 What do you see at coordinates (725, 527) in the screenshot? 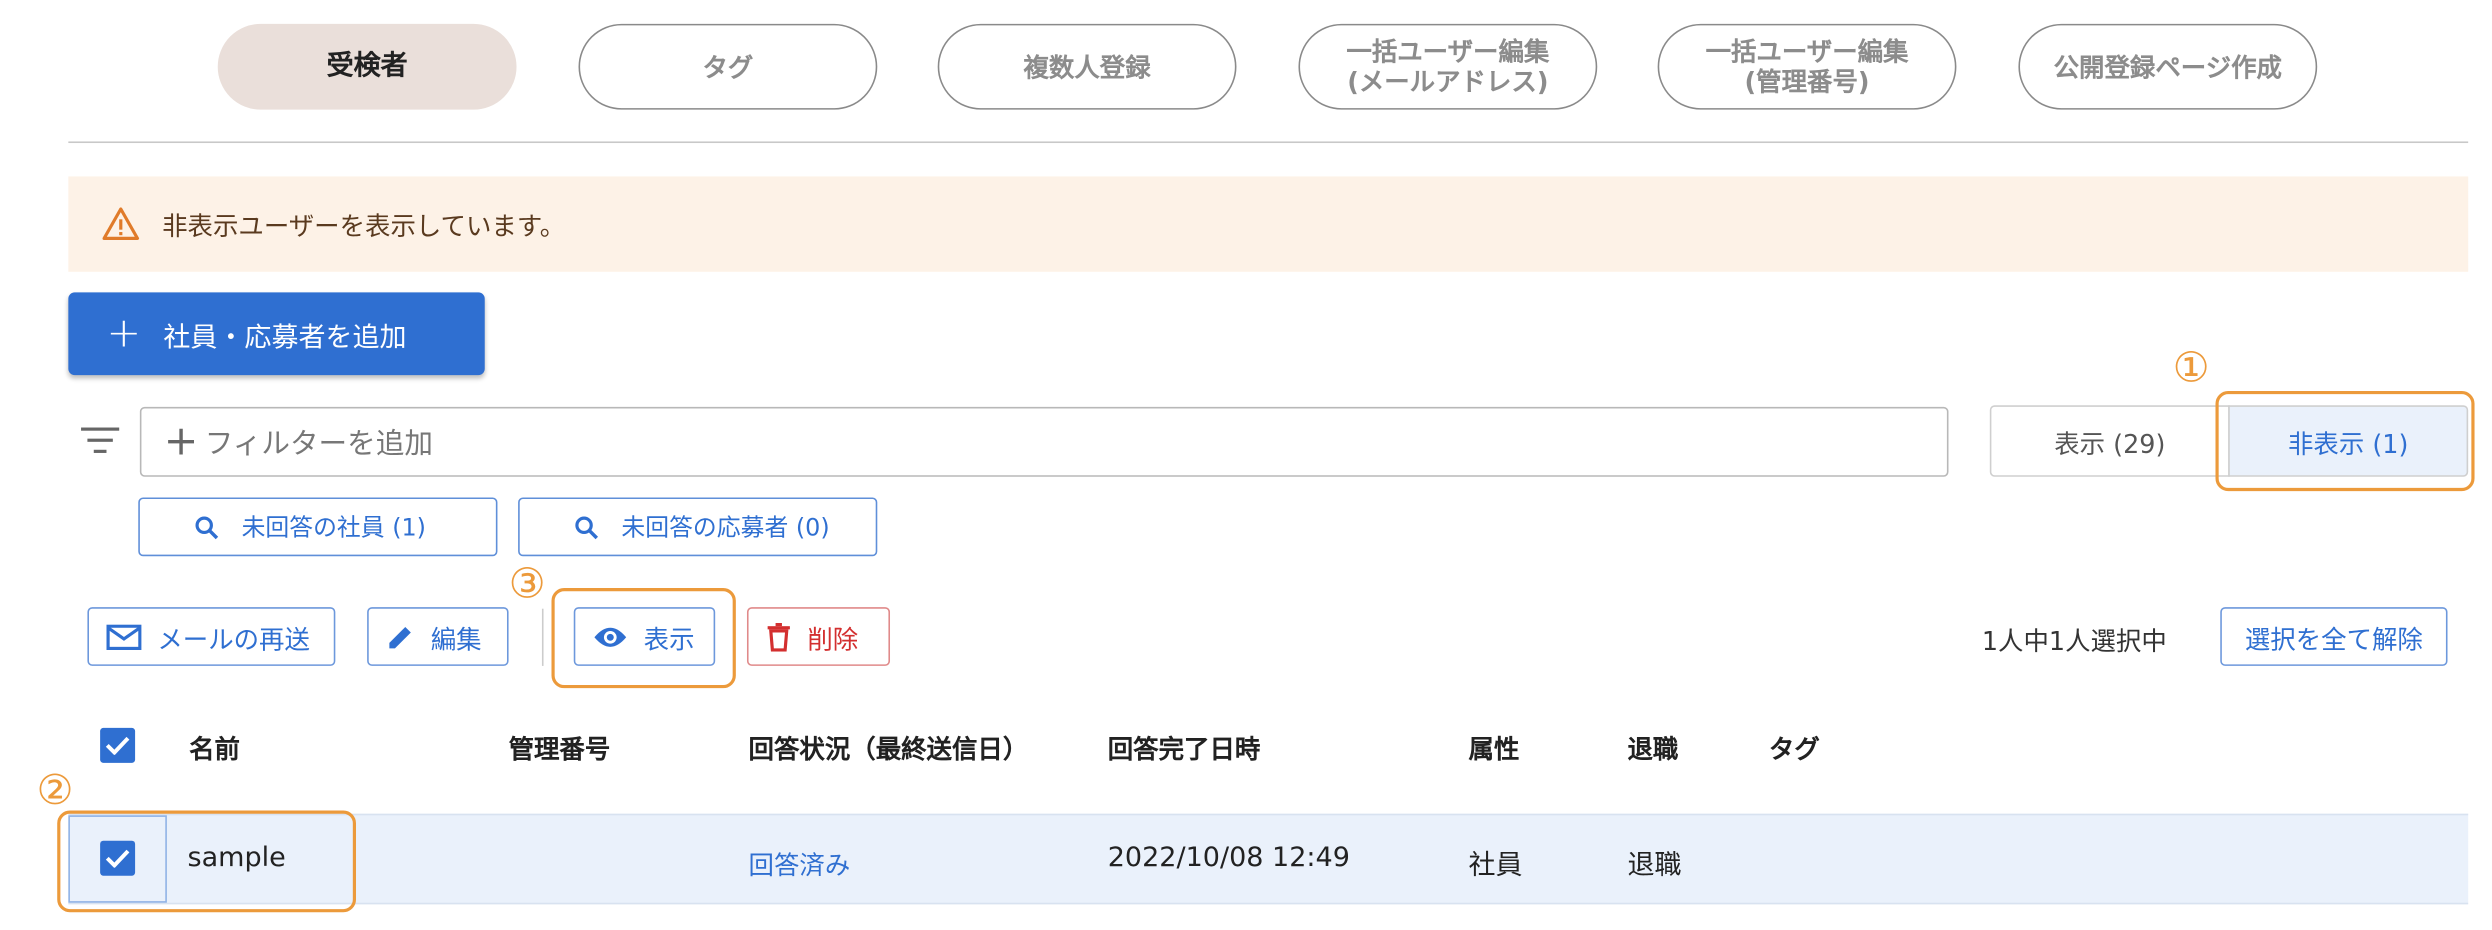
I see `quick-filter-label: 未回答の応募者 (0)` at bounding box center [725, 527].